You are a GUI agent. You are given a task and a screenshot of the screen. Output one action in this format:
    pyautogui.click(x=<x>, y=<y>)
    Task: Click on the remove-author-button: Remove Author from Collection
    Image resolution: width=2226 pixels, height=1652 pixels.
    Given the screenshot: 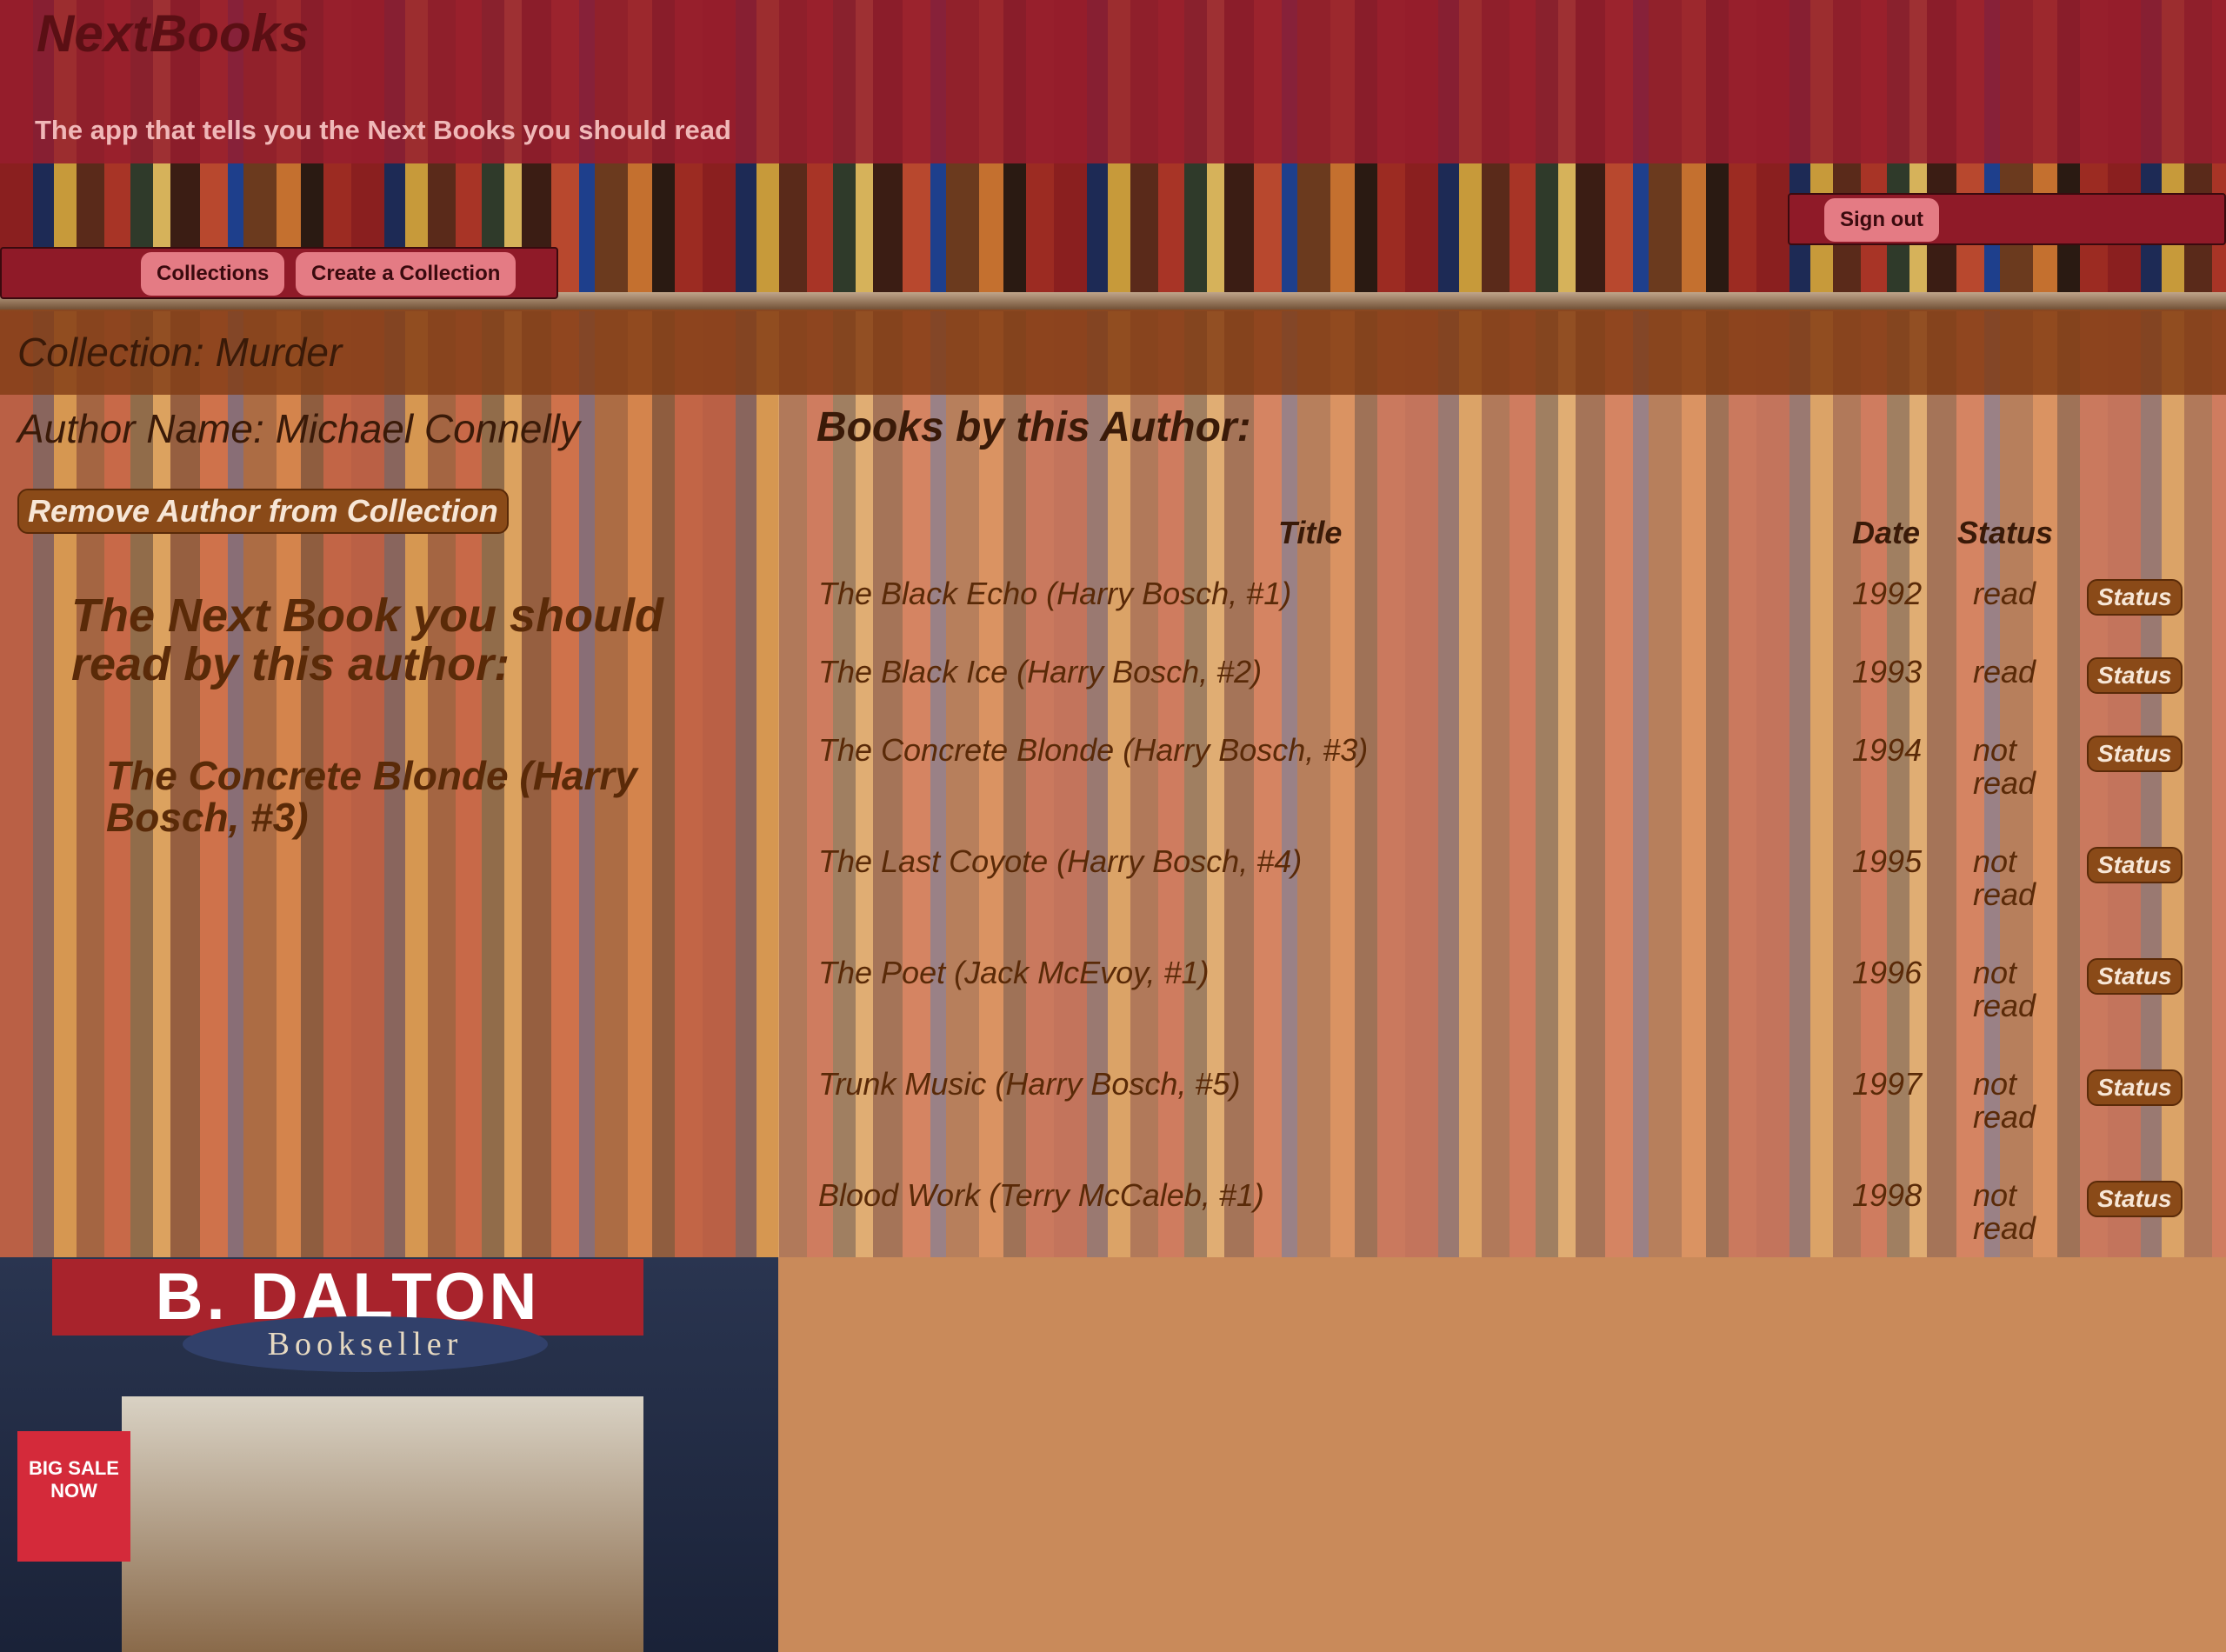 What is the action you would take?
    pyautogui.click(x=263, y=511)
    